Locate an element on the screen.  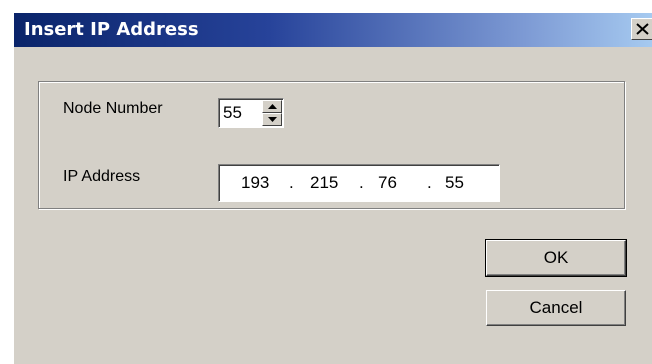
node-number-value: 55 is located at coordinates (232, 113).